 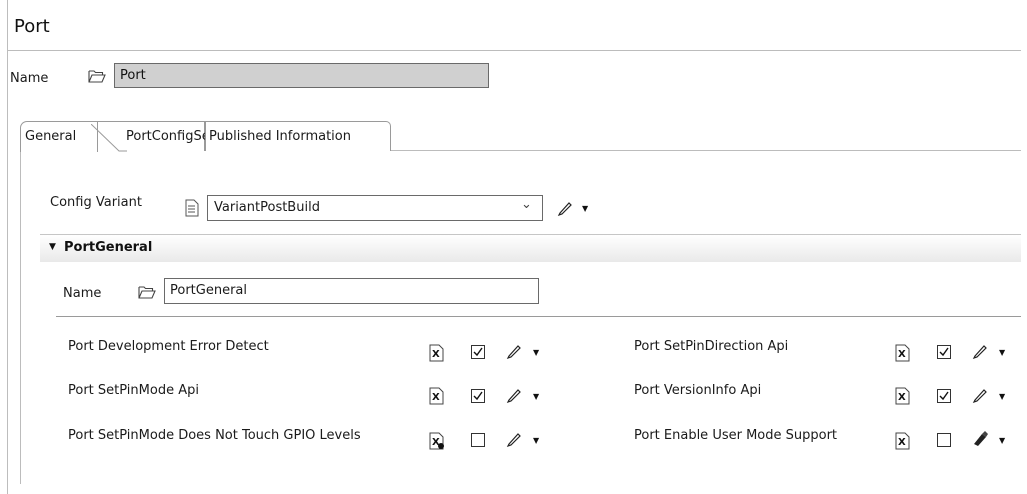 What do you see at coordinates (298, 136) in the screenshot?
I see `tab-published-information: Published Information` at bounding box center [298, 136].